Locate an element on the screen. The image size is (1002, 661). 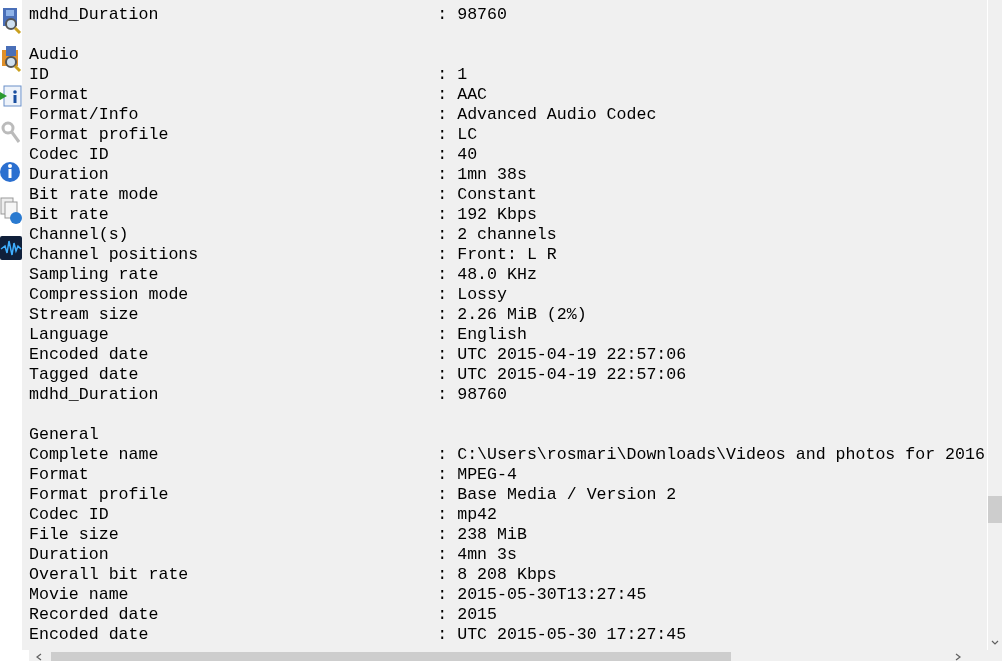
field-value: : 48.0 KHz is located at coordinates (487, 275).